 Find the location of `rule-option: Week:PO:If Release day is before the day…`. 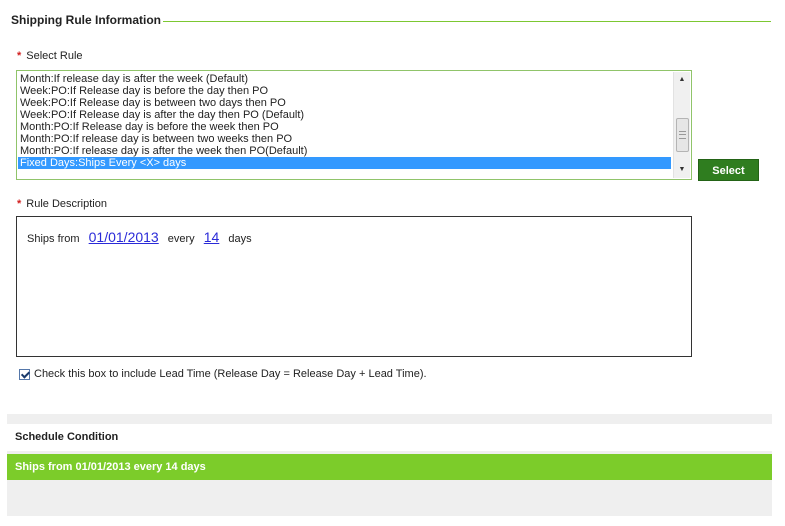

rule-option: Week:PO:If Release day is before the day… is located at coordinates (344, 91).